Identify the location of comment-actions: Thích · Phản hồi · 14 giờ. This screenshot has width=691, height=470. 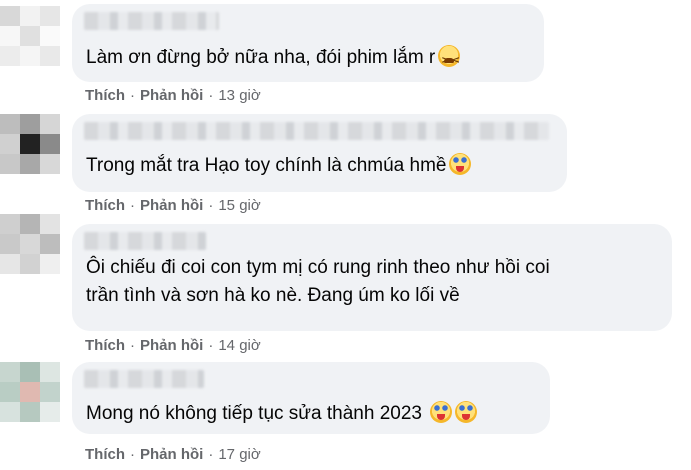
(173, 345).